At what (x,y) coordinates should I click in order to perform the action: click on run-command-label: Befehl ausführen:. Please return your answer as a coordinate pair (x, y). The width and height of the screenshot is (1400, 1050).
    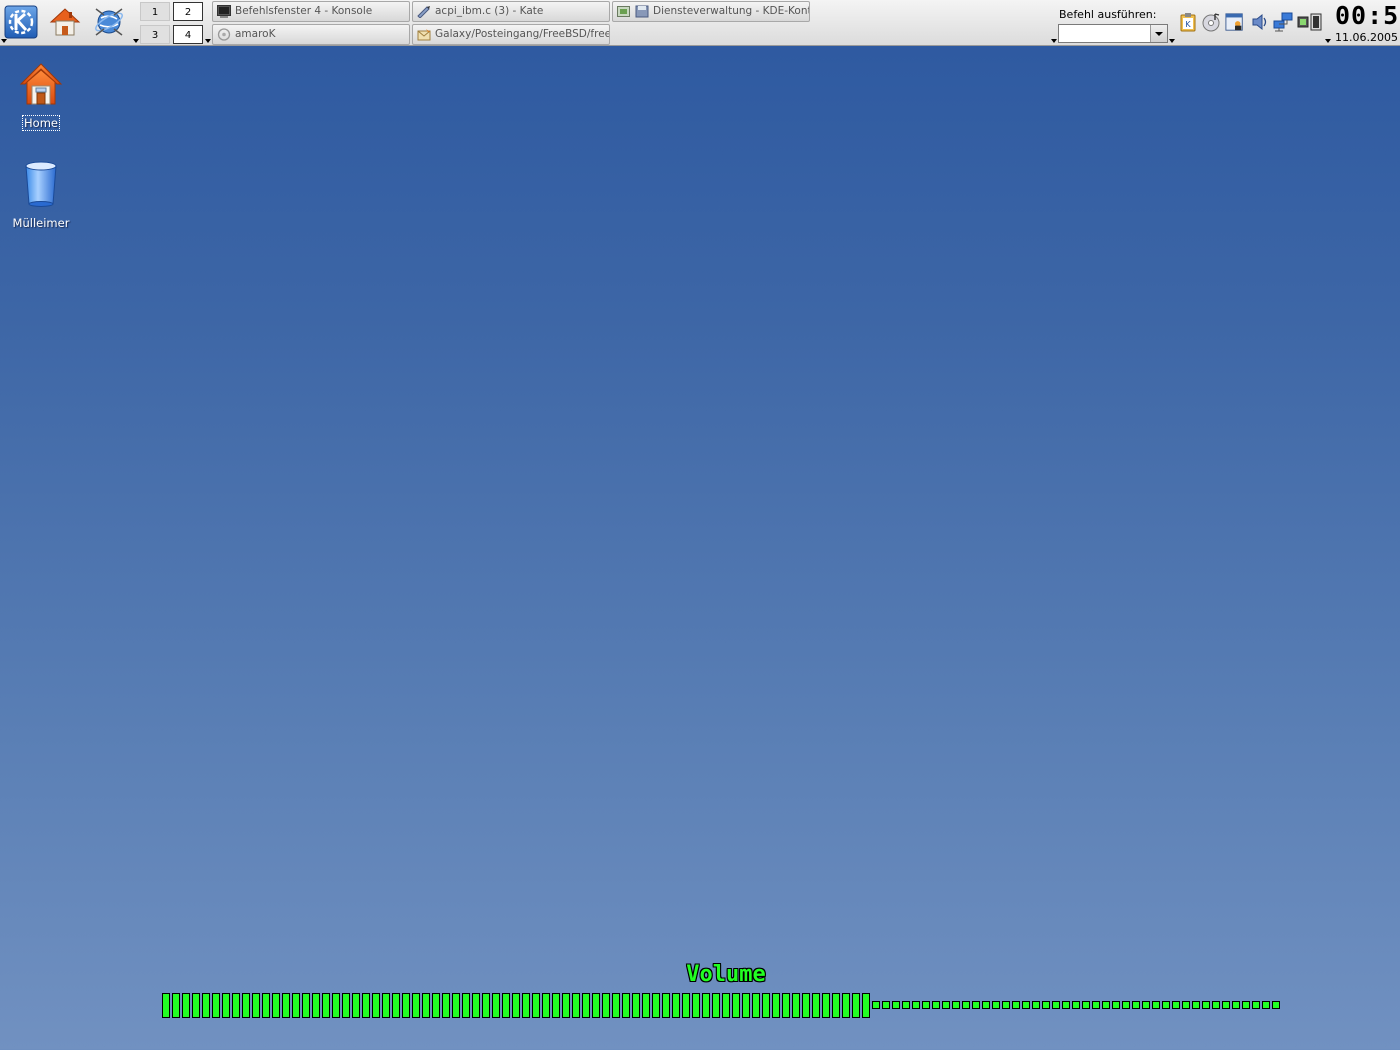
    Looking at the image, I should click on (1108, 14).